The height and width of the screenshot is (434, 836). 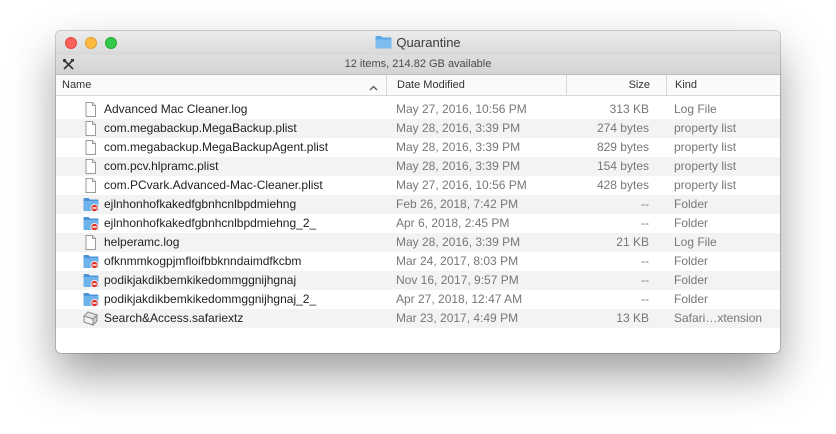 I want to click on window-title-text: Quarantine, so click(x=428, y=42).